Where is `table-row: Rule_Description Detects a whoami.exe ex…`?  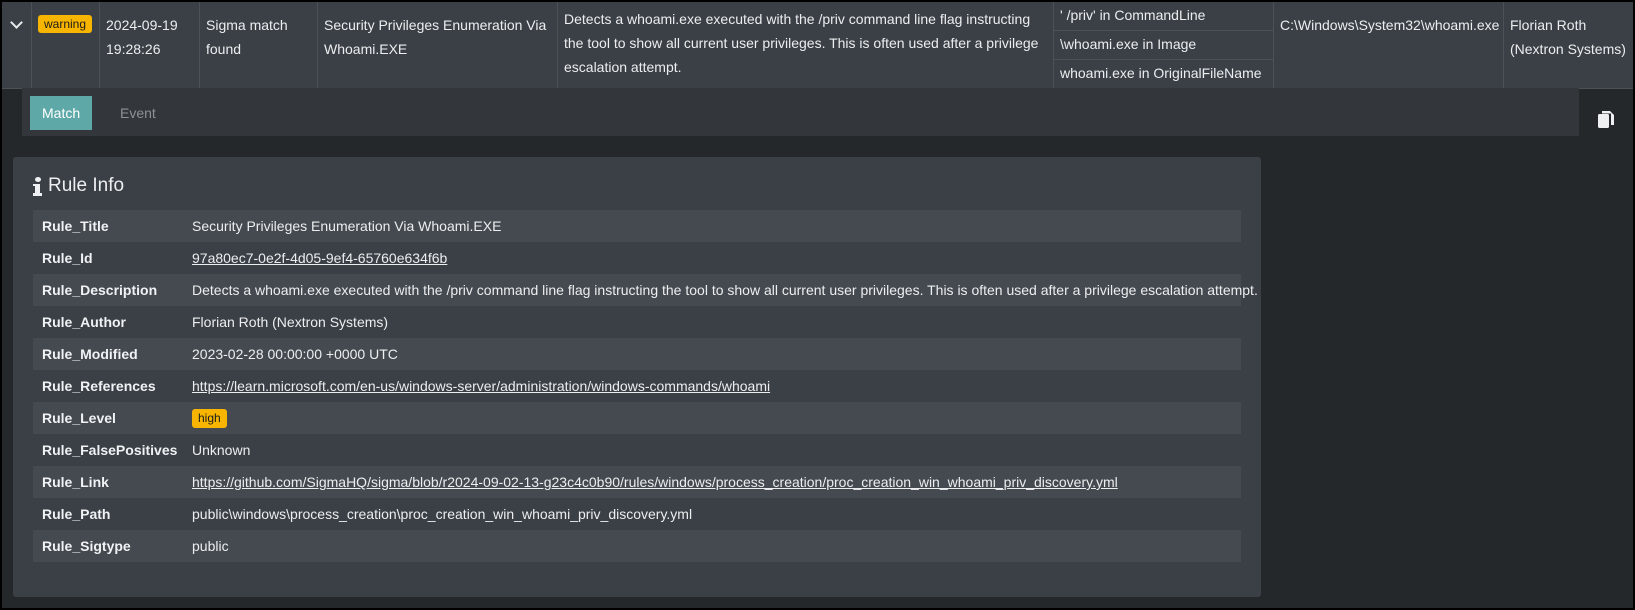 table-row: Rule_Description Detects a whoami.exe ex… is located at coordinates (645, 290).